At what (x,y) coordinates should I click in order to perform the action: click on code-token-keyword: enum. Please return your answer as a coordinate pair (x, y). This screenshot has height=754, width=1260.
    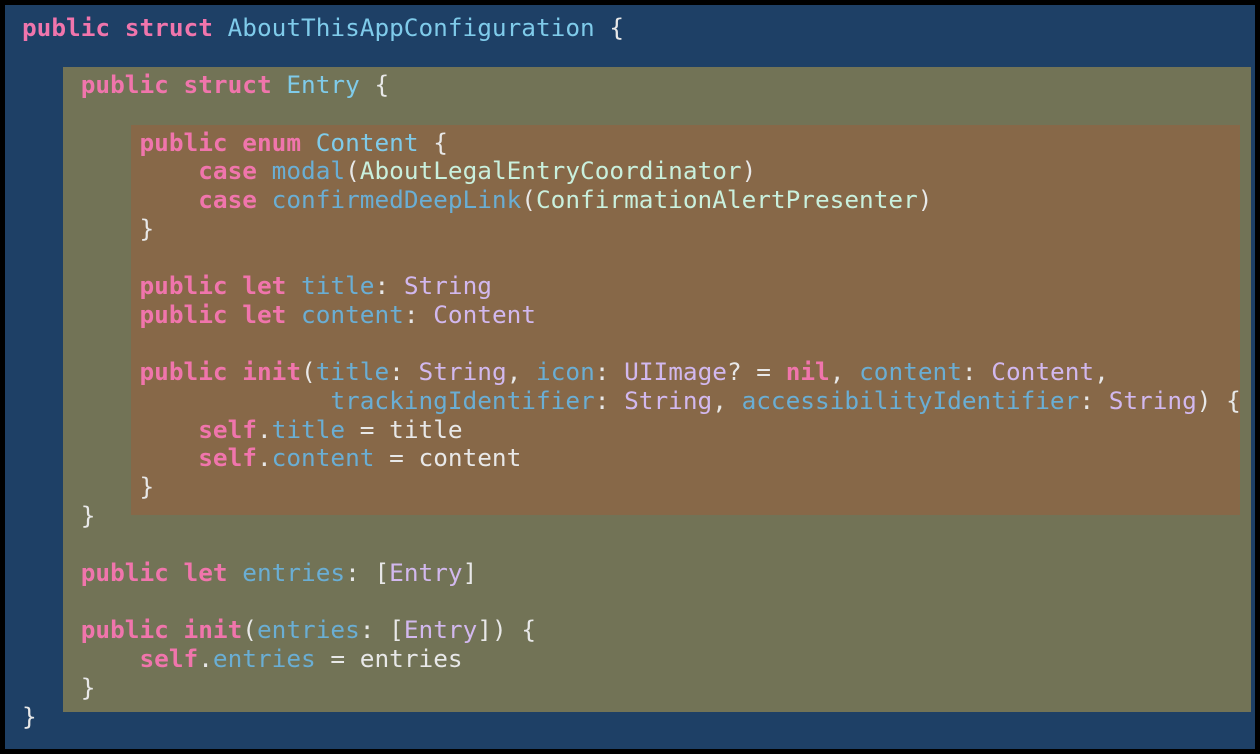
    Looking at the image, I should click on (272, 142).